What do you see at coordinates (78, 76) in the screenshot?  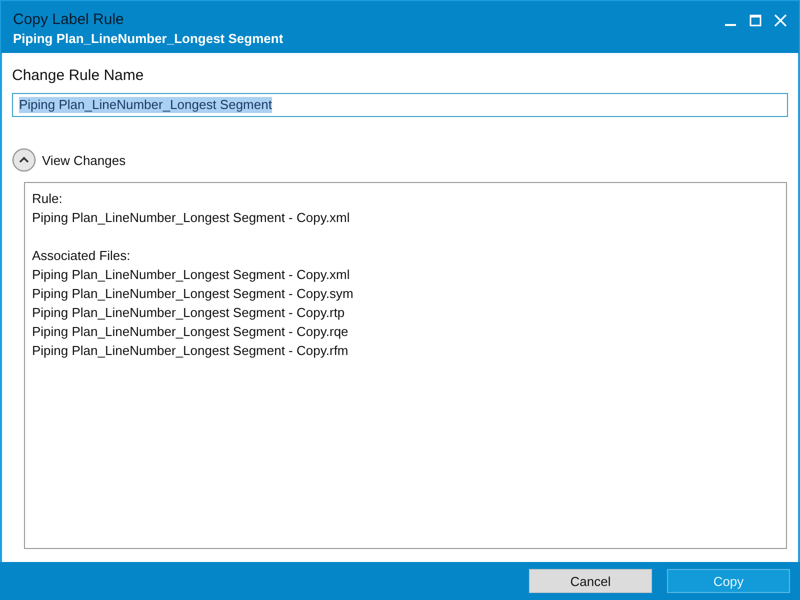 I see `field-label: Change Rule Name` at bounding box center [78, 76].